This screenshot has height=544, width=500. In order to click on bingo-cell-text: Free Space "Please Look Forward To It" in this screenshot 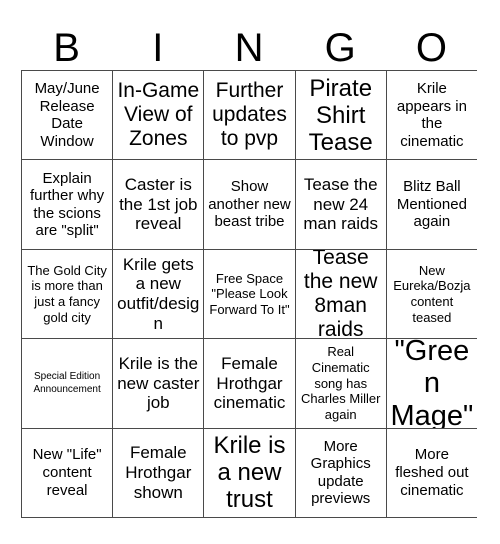, I will do `click(249, 293)`.